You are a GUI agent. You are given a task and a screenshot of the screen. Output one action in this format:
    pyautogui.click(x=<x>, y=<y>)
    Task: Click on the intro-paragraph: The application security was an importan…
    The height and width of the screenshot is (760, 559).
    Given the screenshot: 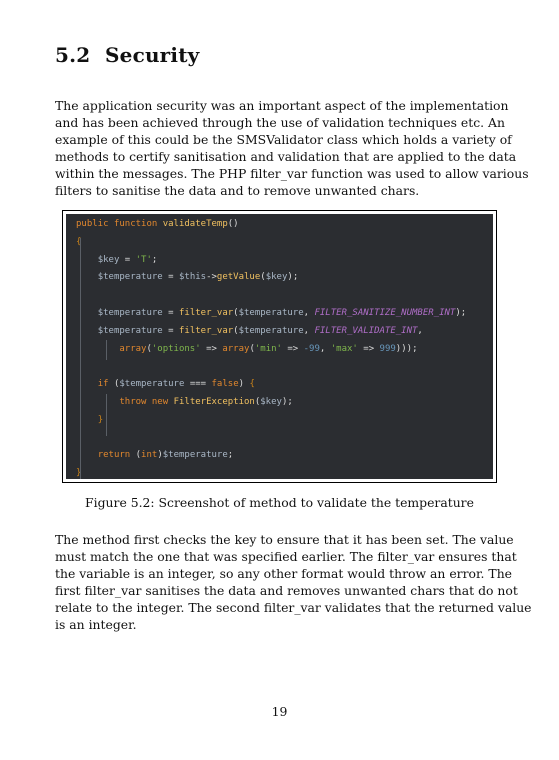 What is the action you would take?
    pyautogui.click(x=292, y=148)
    